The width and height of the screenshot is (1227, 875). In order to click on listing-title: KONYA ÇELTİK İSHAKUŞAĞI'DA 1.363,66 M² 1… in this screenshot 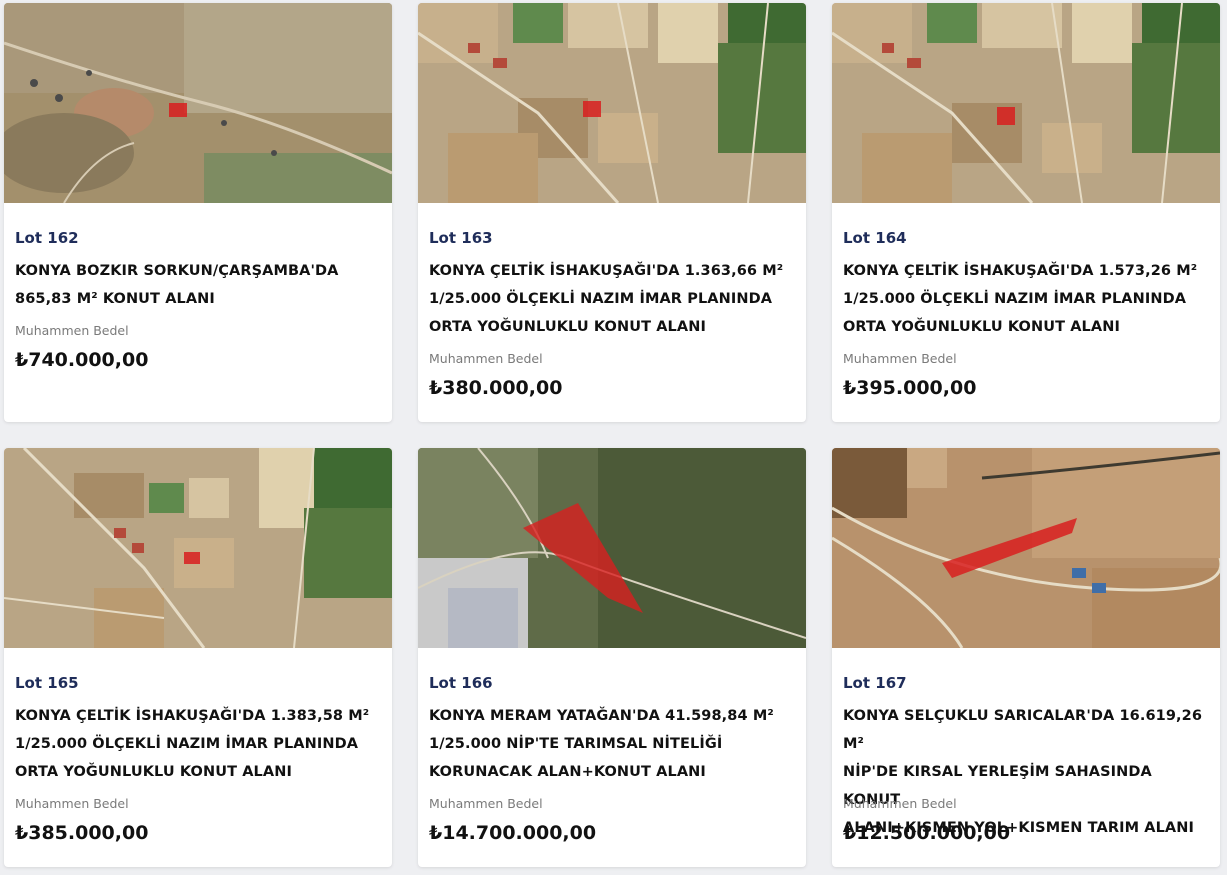, I will do `click(614, 299)`.